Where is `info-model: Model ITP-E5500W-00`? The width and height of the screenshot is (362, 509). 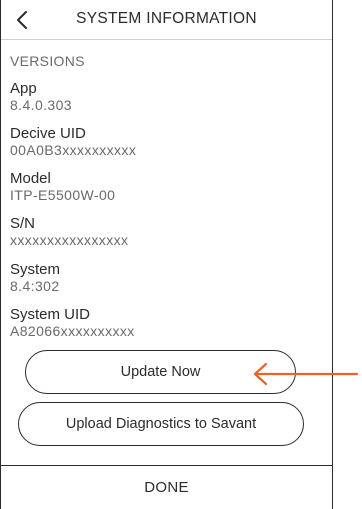 info-model: Model ITP-E5500W-00 is located at coordinates (62, 187).